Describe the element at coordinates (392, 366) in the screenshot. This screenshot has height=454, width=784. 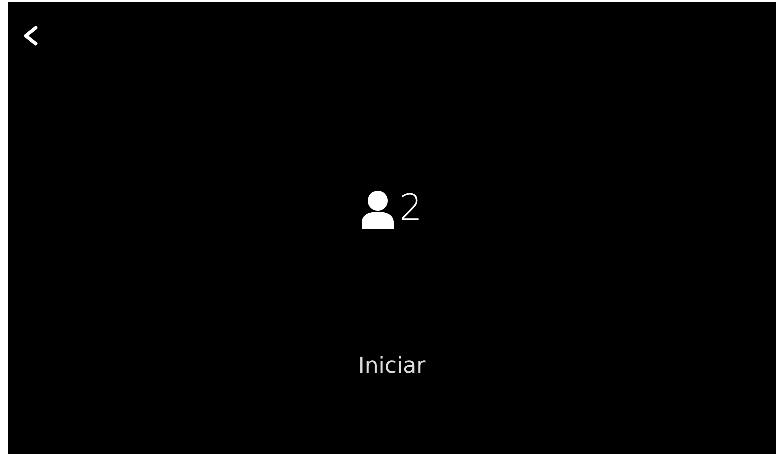
I see `start-button: Iniciar` at that location.